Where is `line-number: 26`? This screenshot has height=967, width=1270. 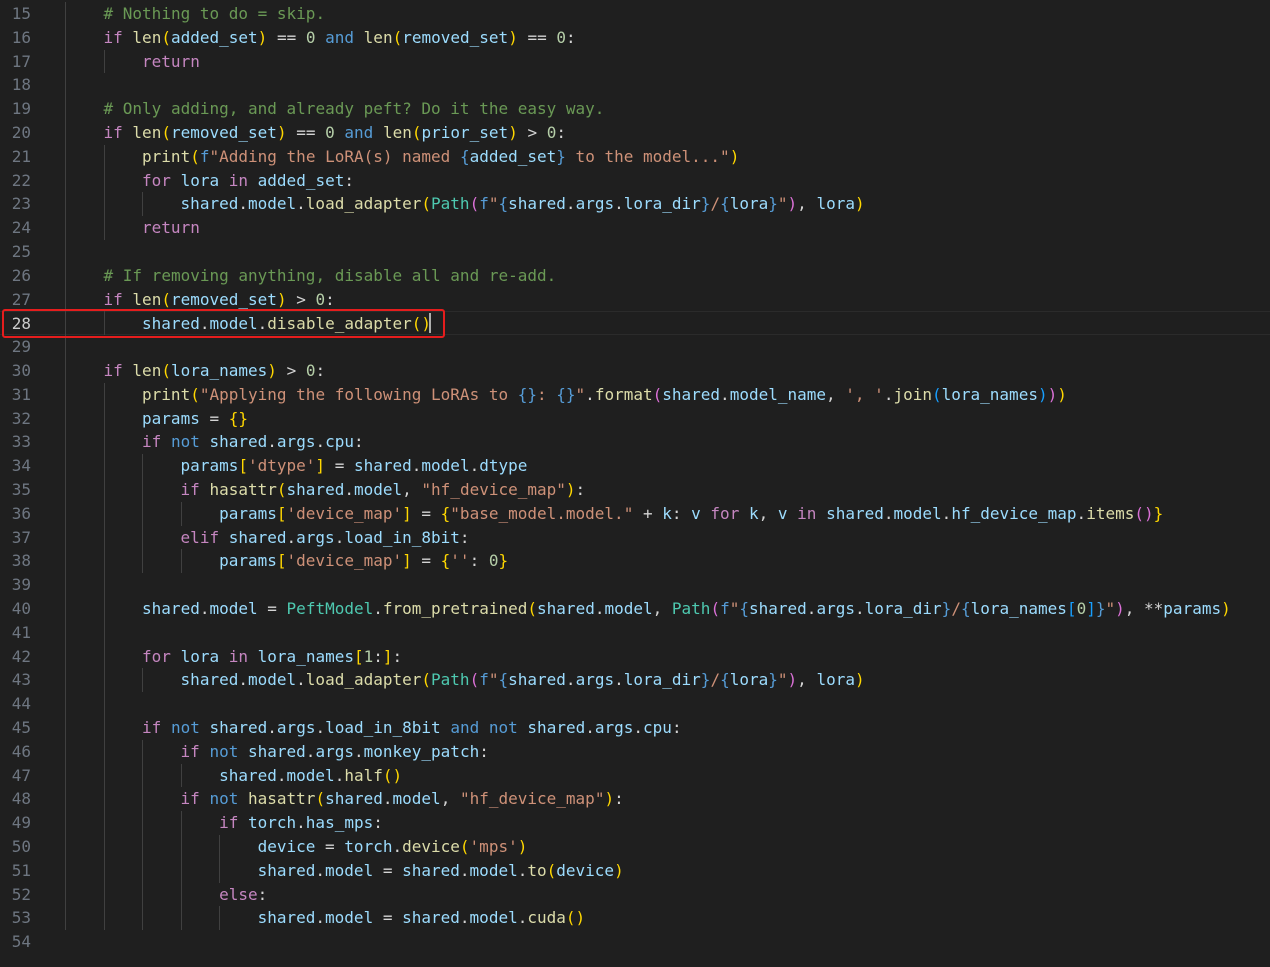 line-number: 26 is located at coordinates (21, 275).